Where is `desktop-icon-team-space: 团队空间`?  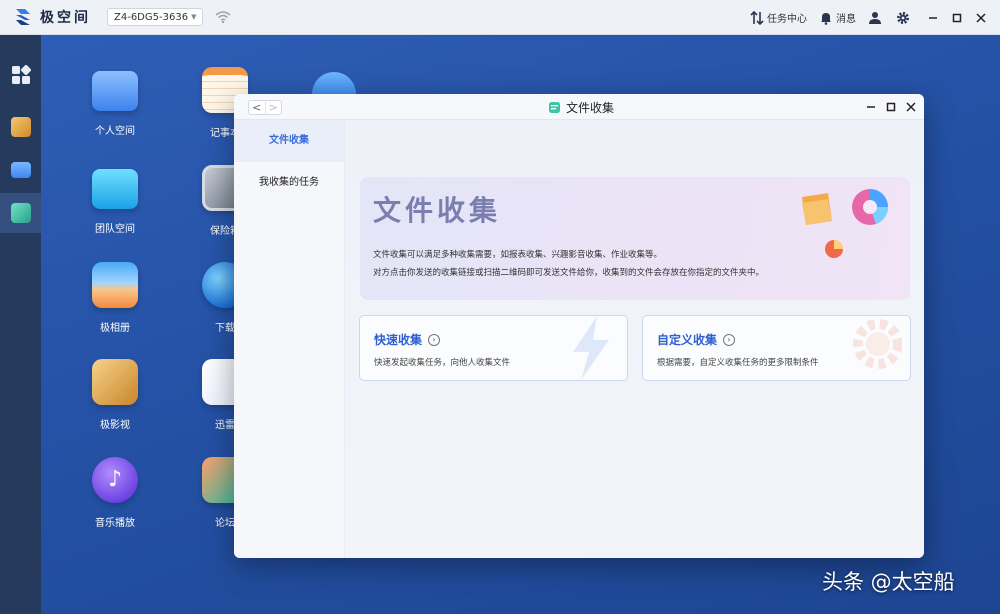
desktop-icon-team-space: 团队空间 is located at coordinates (115, 200).